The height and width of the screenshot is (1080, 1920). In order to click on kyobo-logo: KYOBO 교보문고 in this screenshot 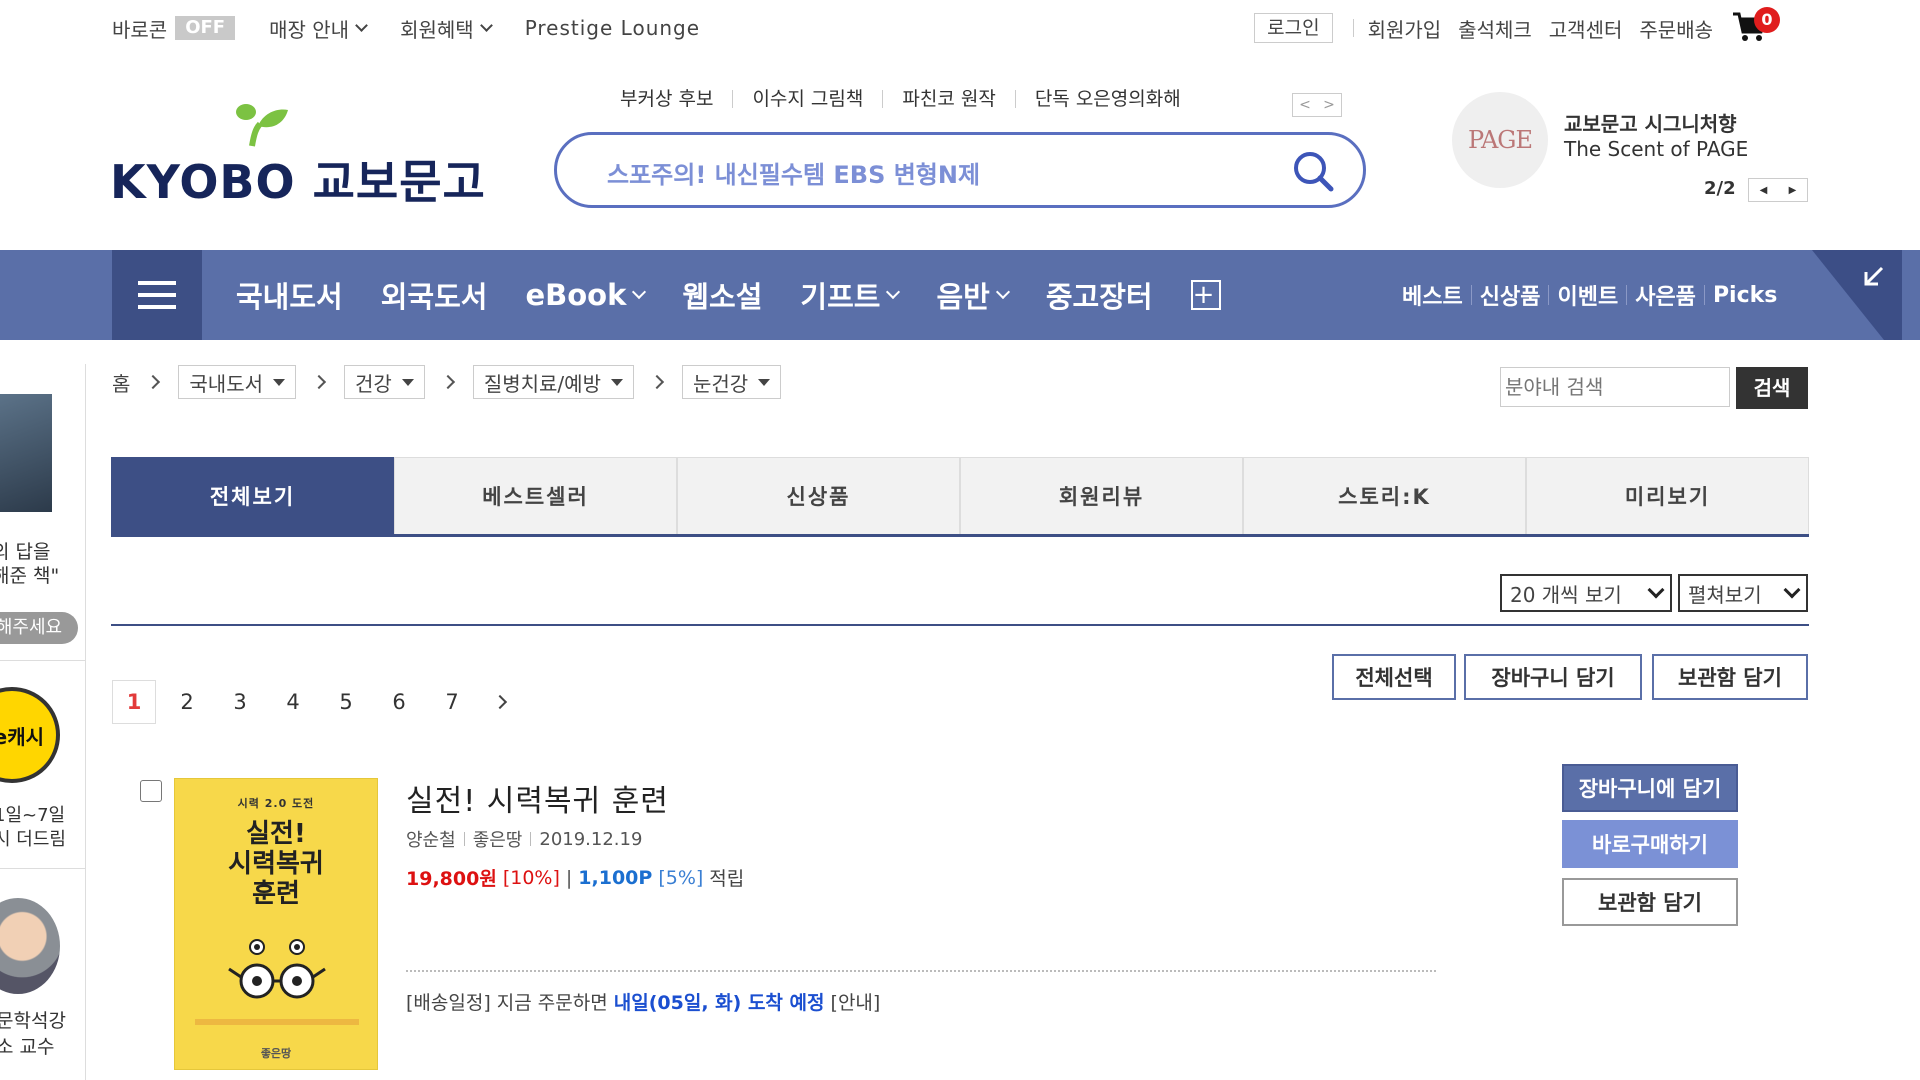, I will do `click(297, 153)`.